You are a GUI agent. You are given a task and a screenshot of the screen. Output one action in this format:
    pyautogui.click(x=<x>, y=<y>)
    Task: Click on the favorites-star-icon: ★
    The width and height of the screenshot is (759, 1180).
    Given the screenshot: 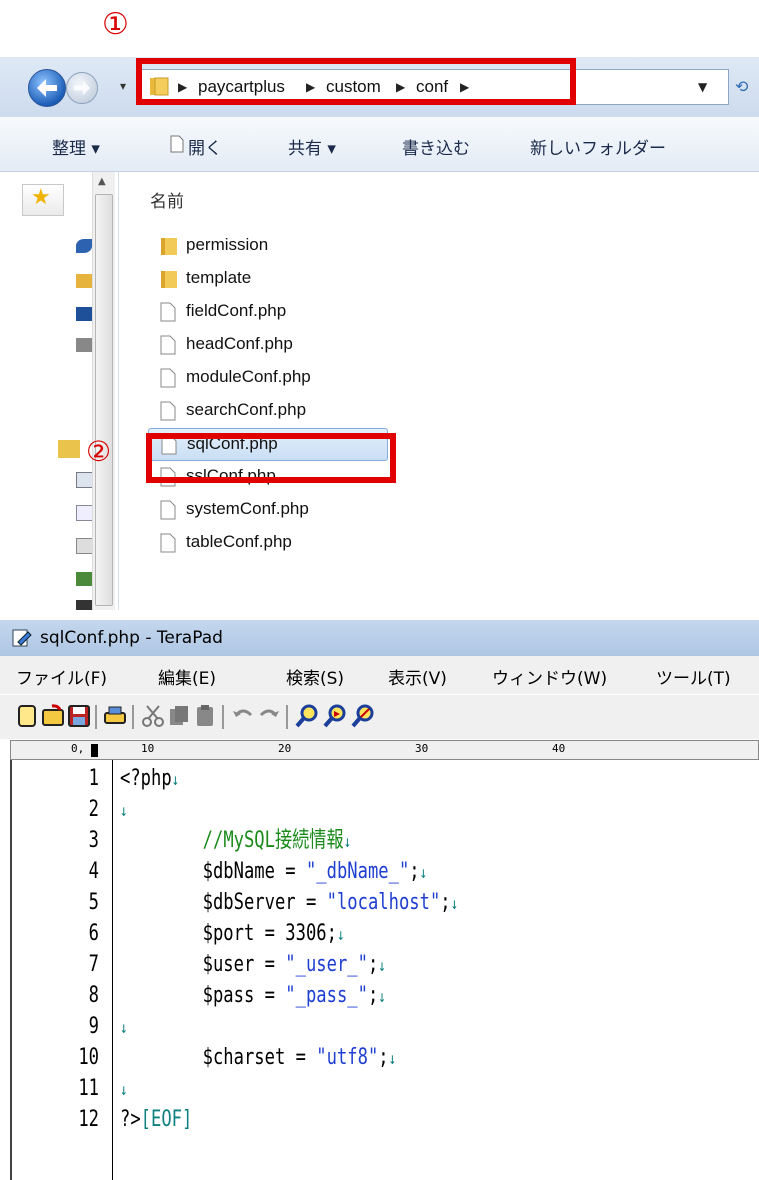 What is the action you would take?
    pyautogui.click(x=43, y=200)
    